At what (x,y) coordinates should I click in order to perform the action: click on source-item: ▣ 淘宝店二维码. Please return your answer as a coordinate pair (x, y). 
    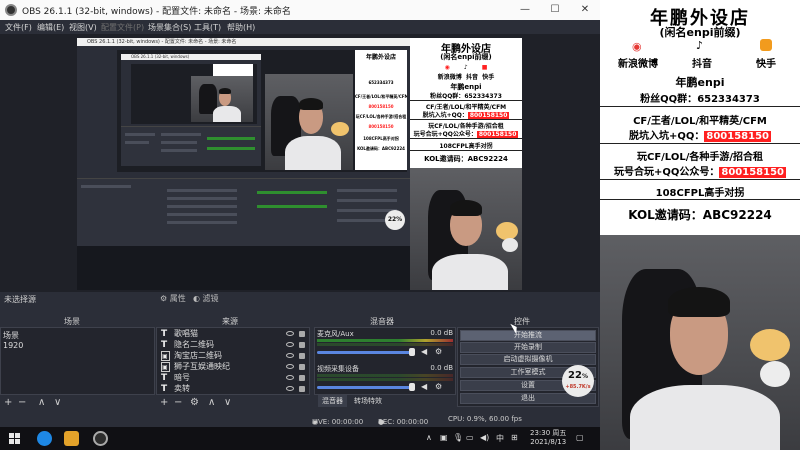
    Looking at the image, I should click on (234, 356).